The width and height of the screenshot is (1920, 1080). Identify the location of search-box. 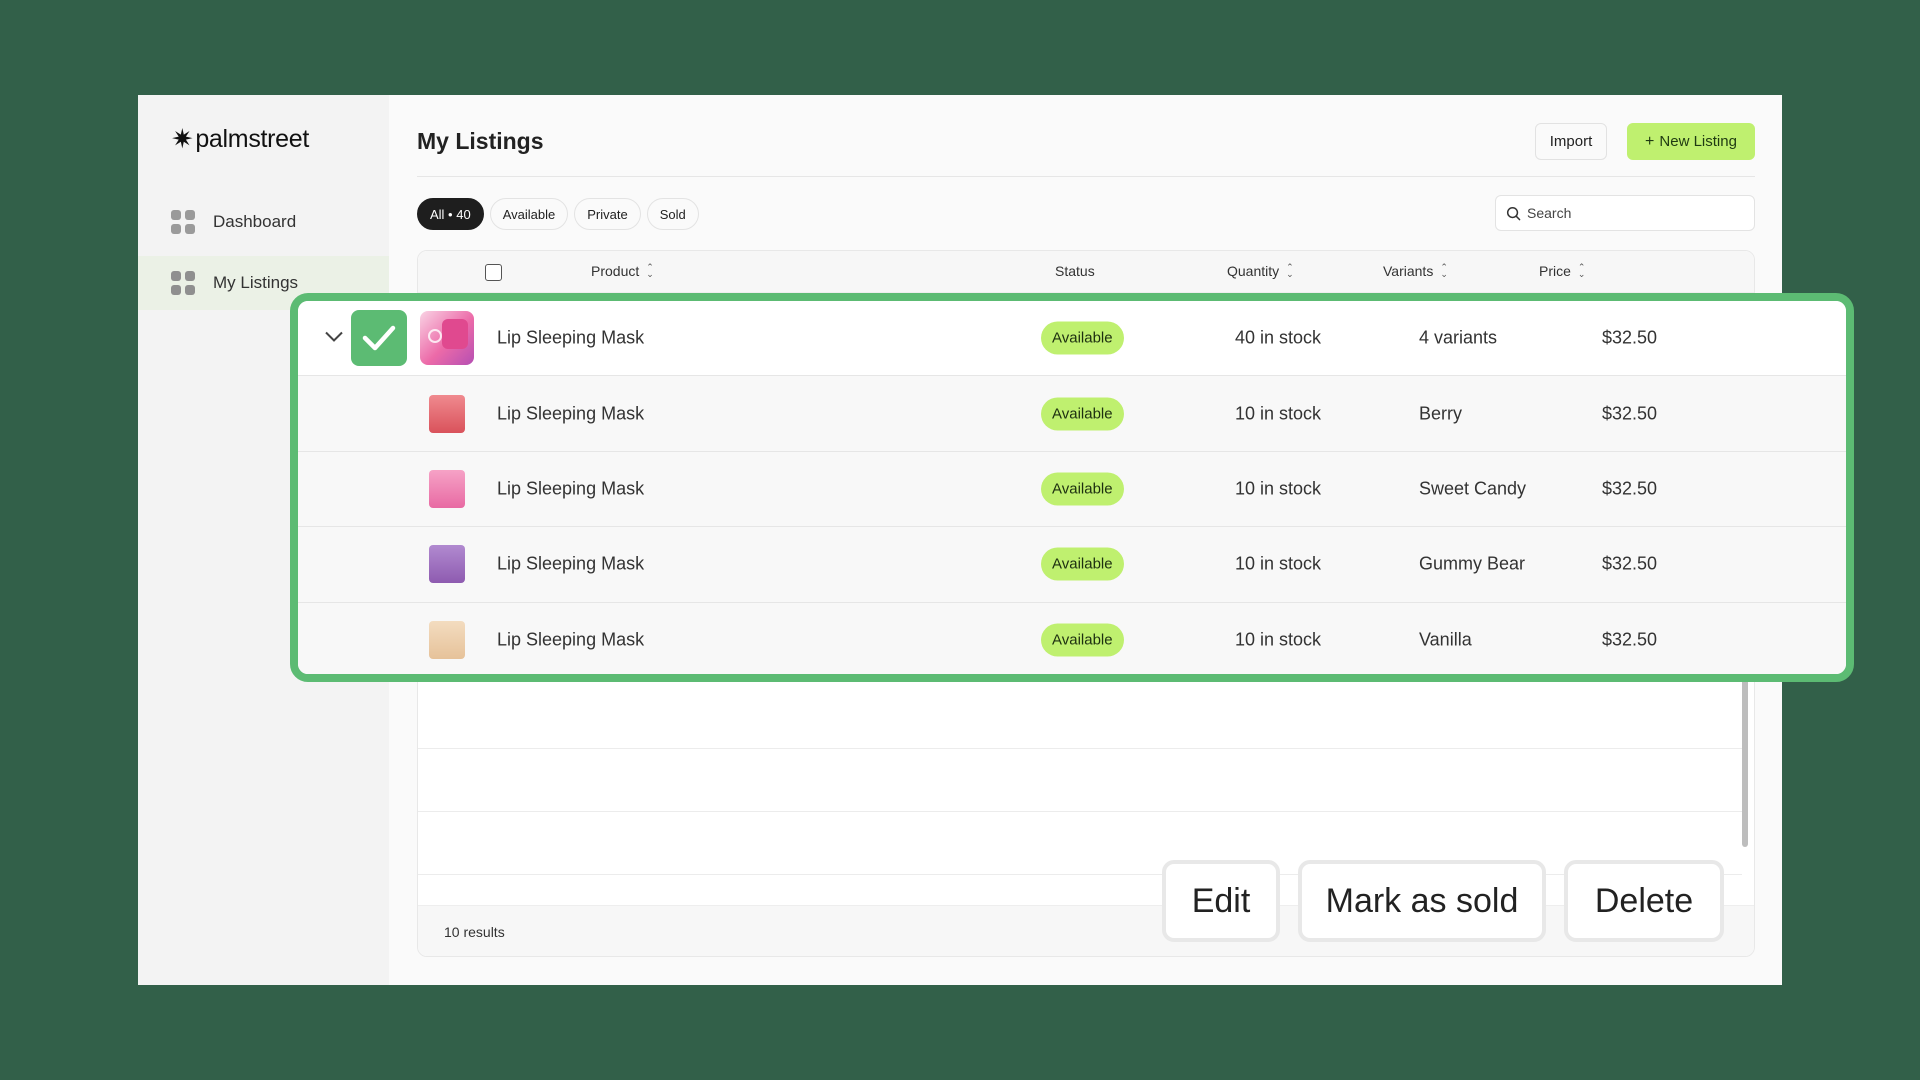
(1625, 213).